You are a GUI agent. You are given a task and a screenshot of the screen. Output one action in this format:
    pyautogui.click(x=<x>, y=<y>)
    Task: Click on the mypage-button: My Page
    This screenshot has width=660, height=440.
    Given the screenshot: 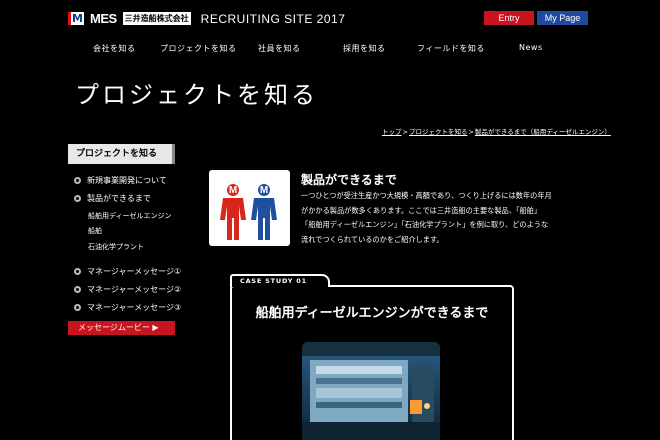 What is the action you would take?
    pyautogui.click(x=562, y=18)
    